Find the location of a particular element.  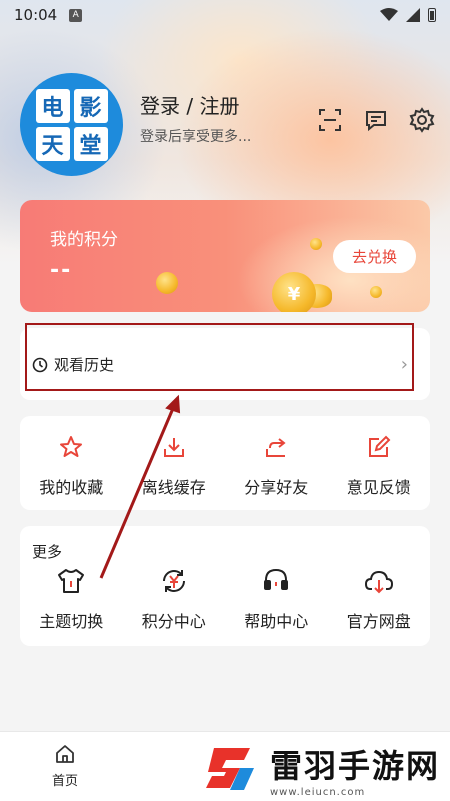

watch-history-row: 观看历史 › is located at coordinates (225, 361).